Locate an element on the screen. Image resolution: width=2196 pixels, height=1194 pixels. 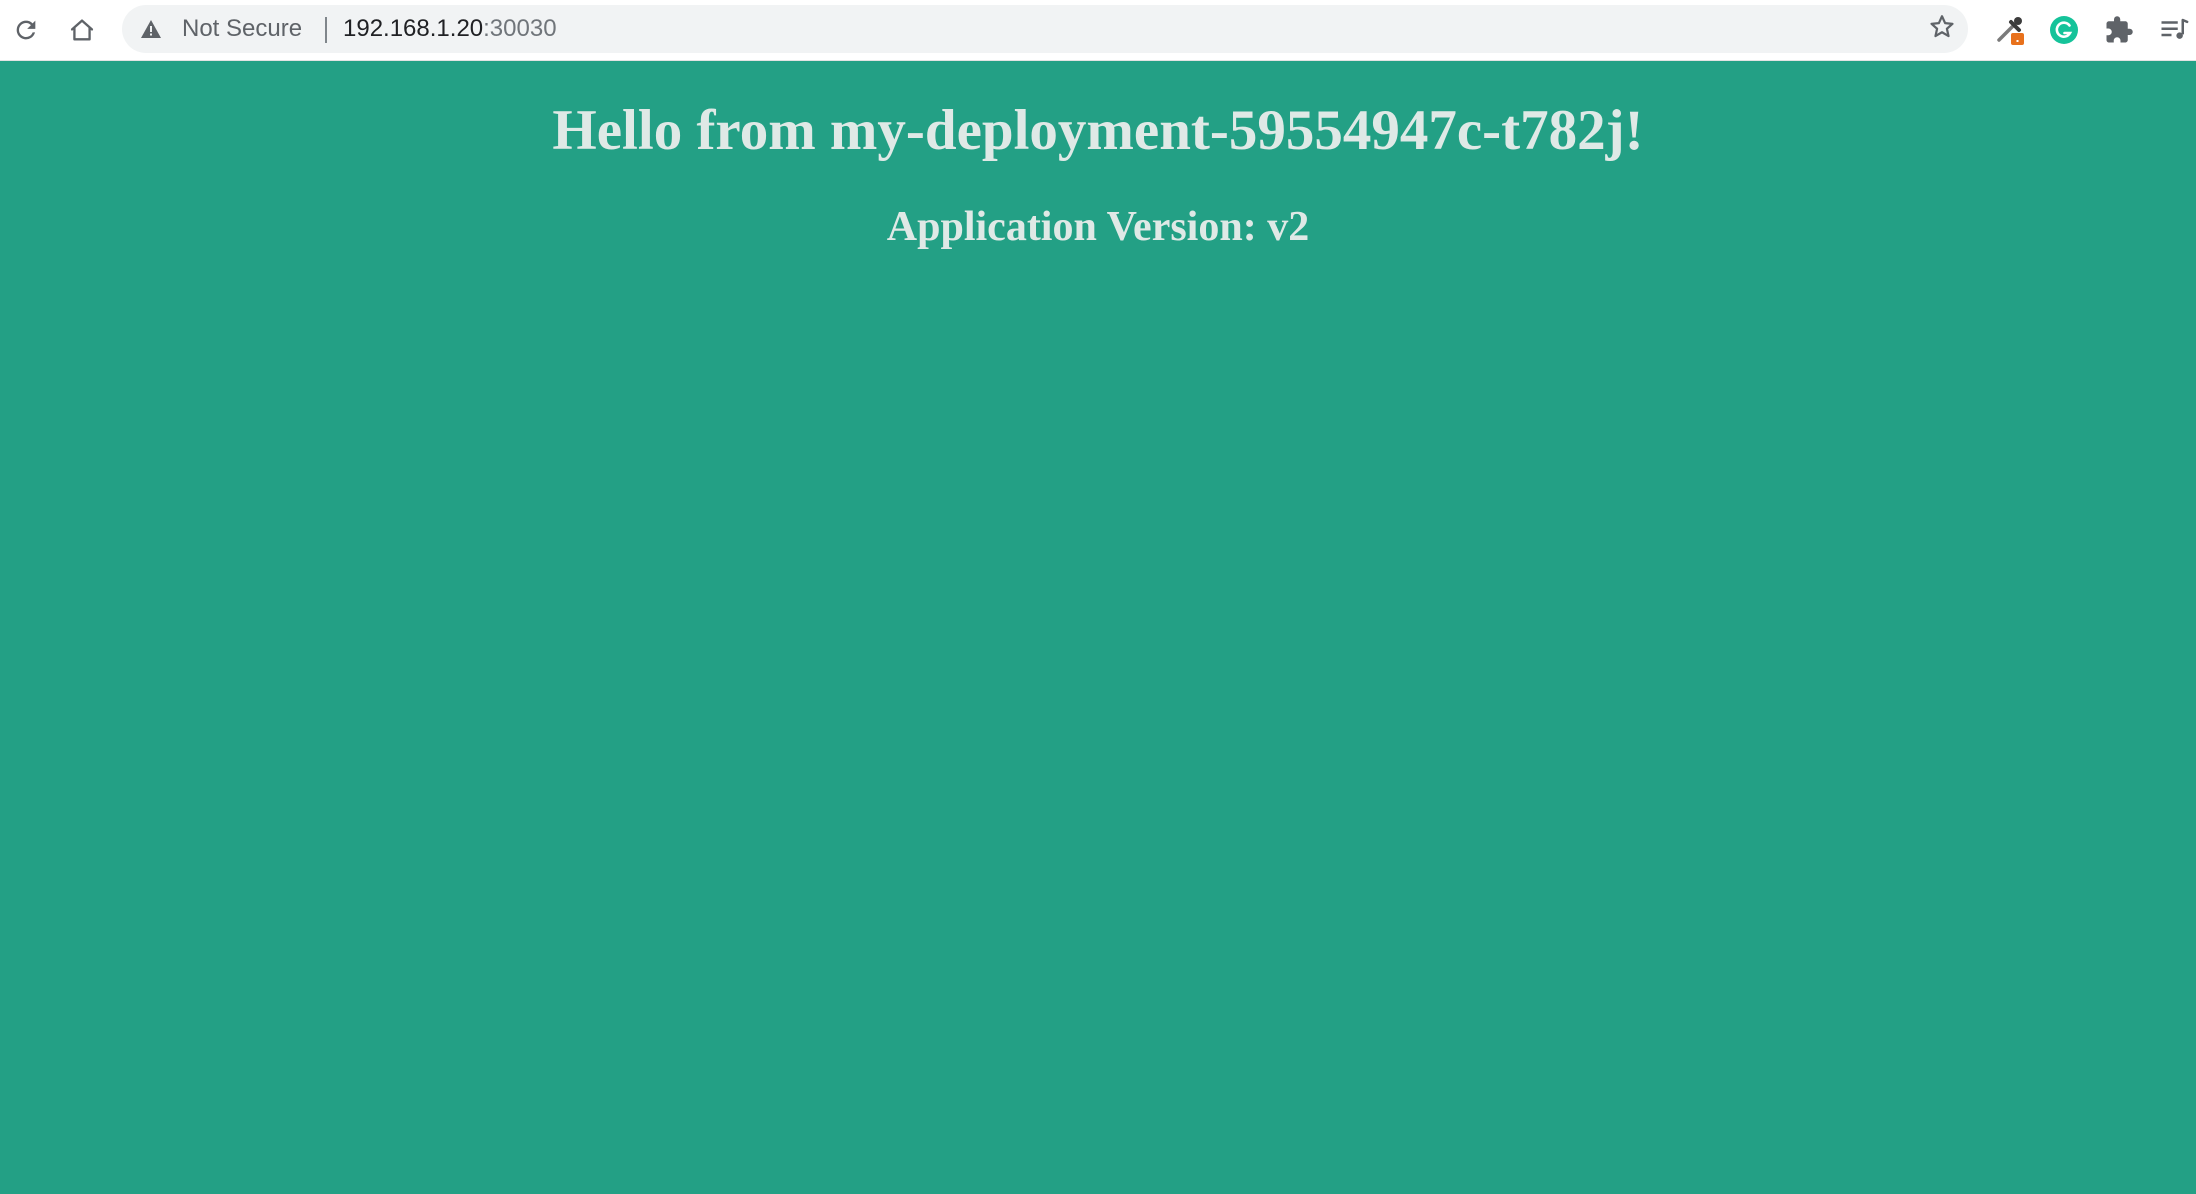
media-playlist-icon is located at coordinates (2174, 30).